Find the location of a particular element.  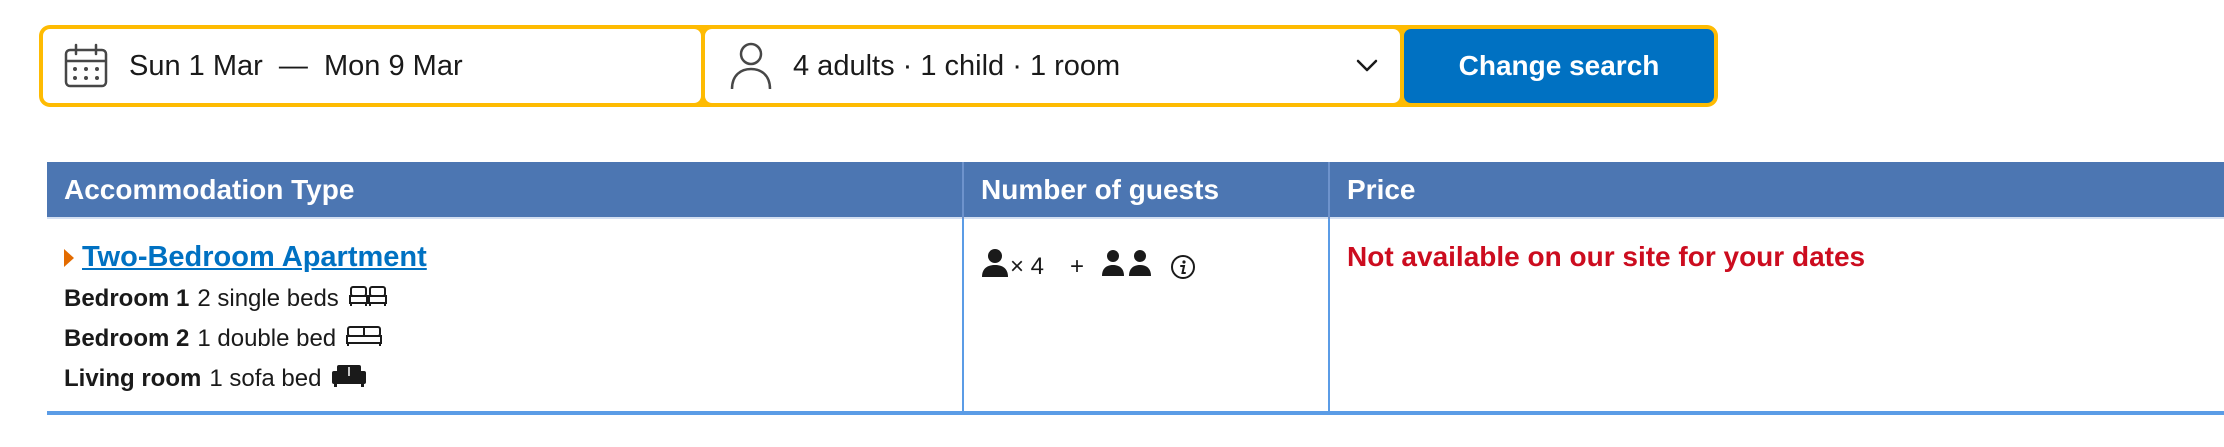

chevron-down-icon is located at coordinates (1367, 66).